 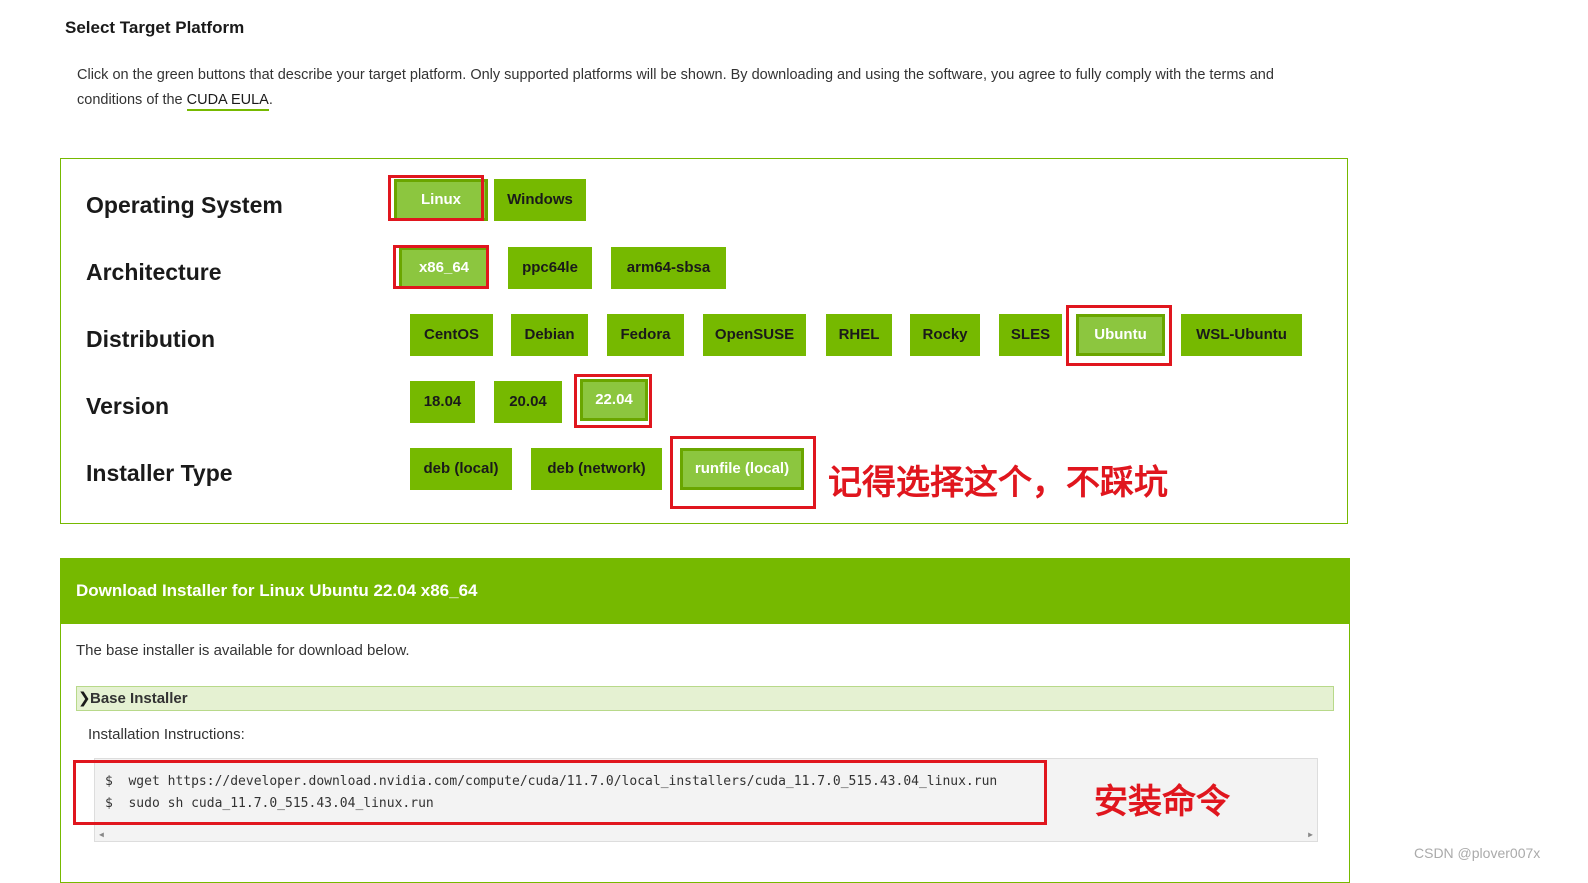 I want to click on distro-option-centos: CentOS, so click(x=451, y=335).